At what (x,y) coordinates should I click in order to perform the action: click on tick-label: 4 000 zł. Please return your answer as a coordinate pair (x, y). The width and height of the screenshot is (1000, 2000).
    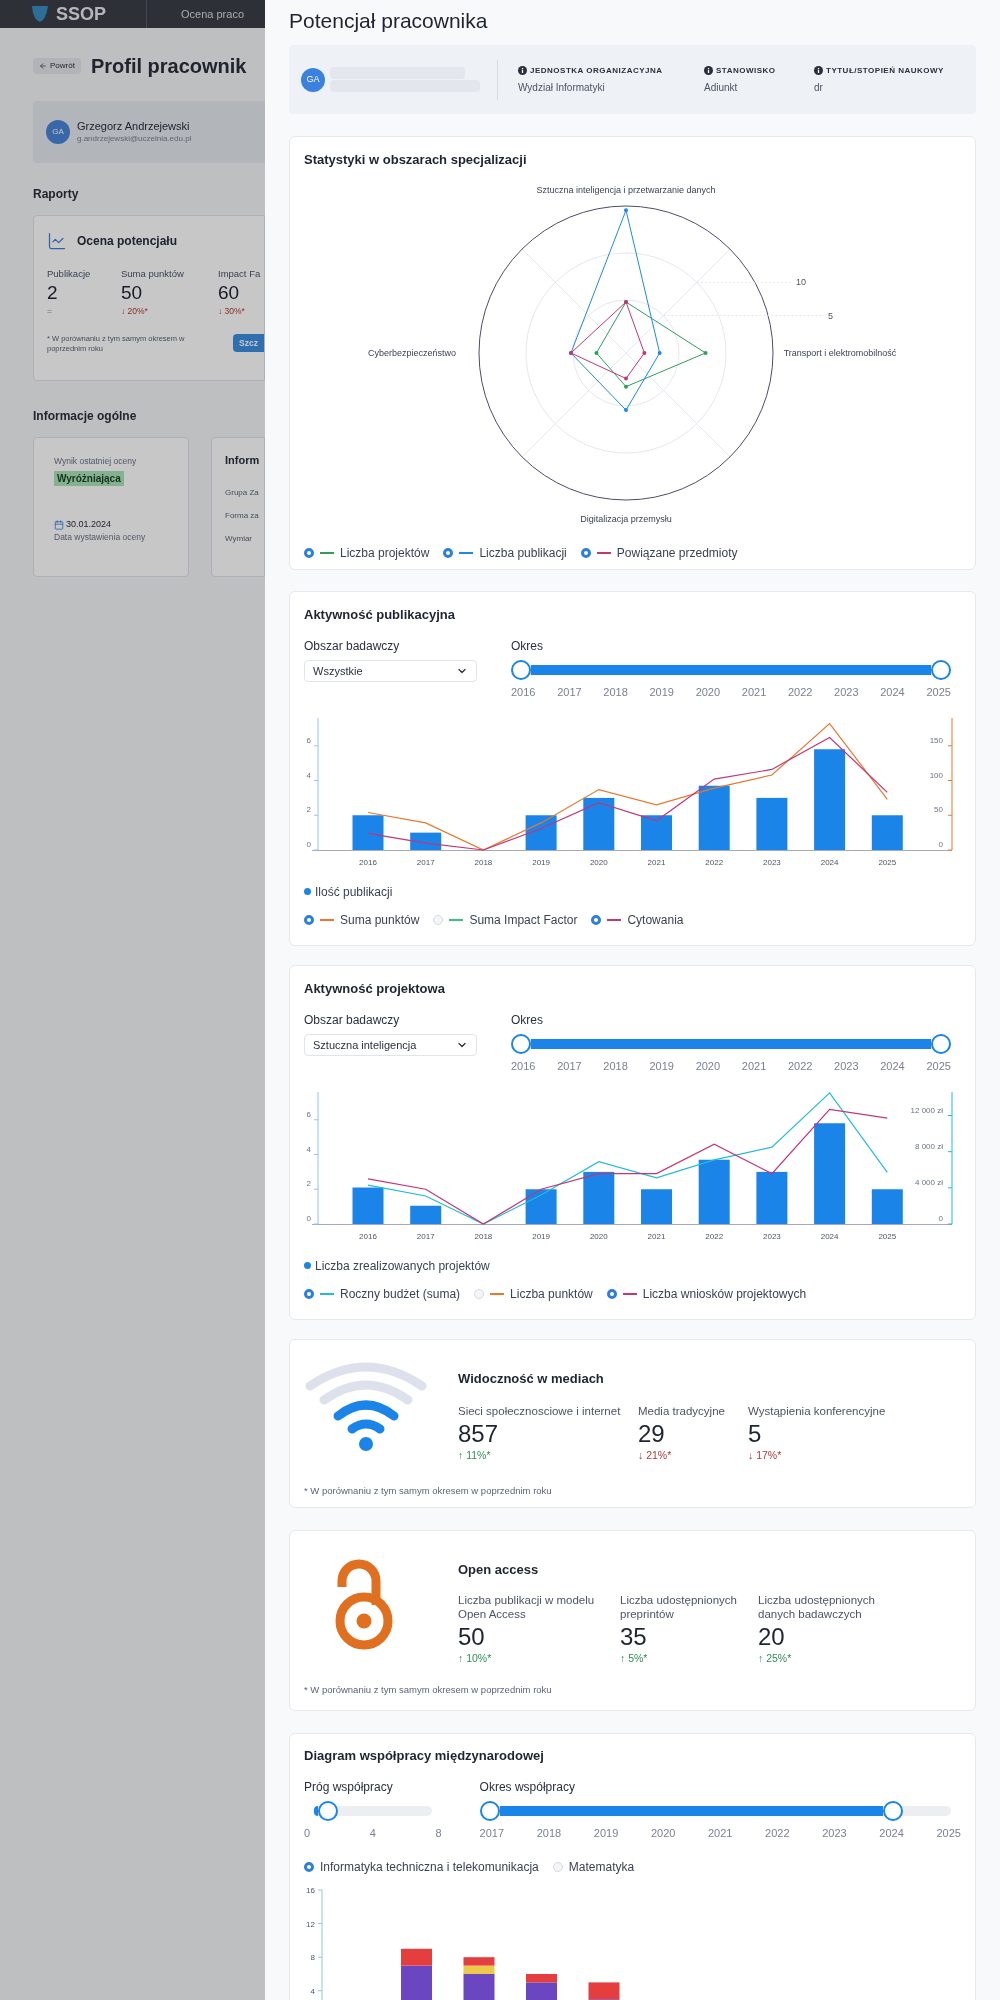
    Looking at the image, I should click on (928, 1182).